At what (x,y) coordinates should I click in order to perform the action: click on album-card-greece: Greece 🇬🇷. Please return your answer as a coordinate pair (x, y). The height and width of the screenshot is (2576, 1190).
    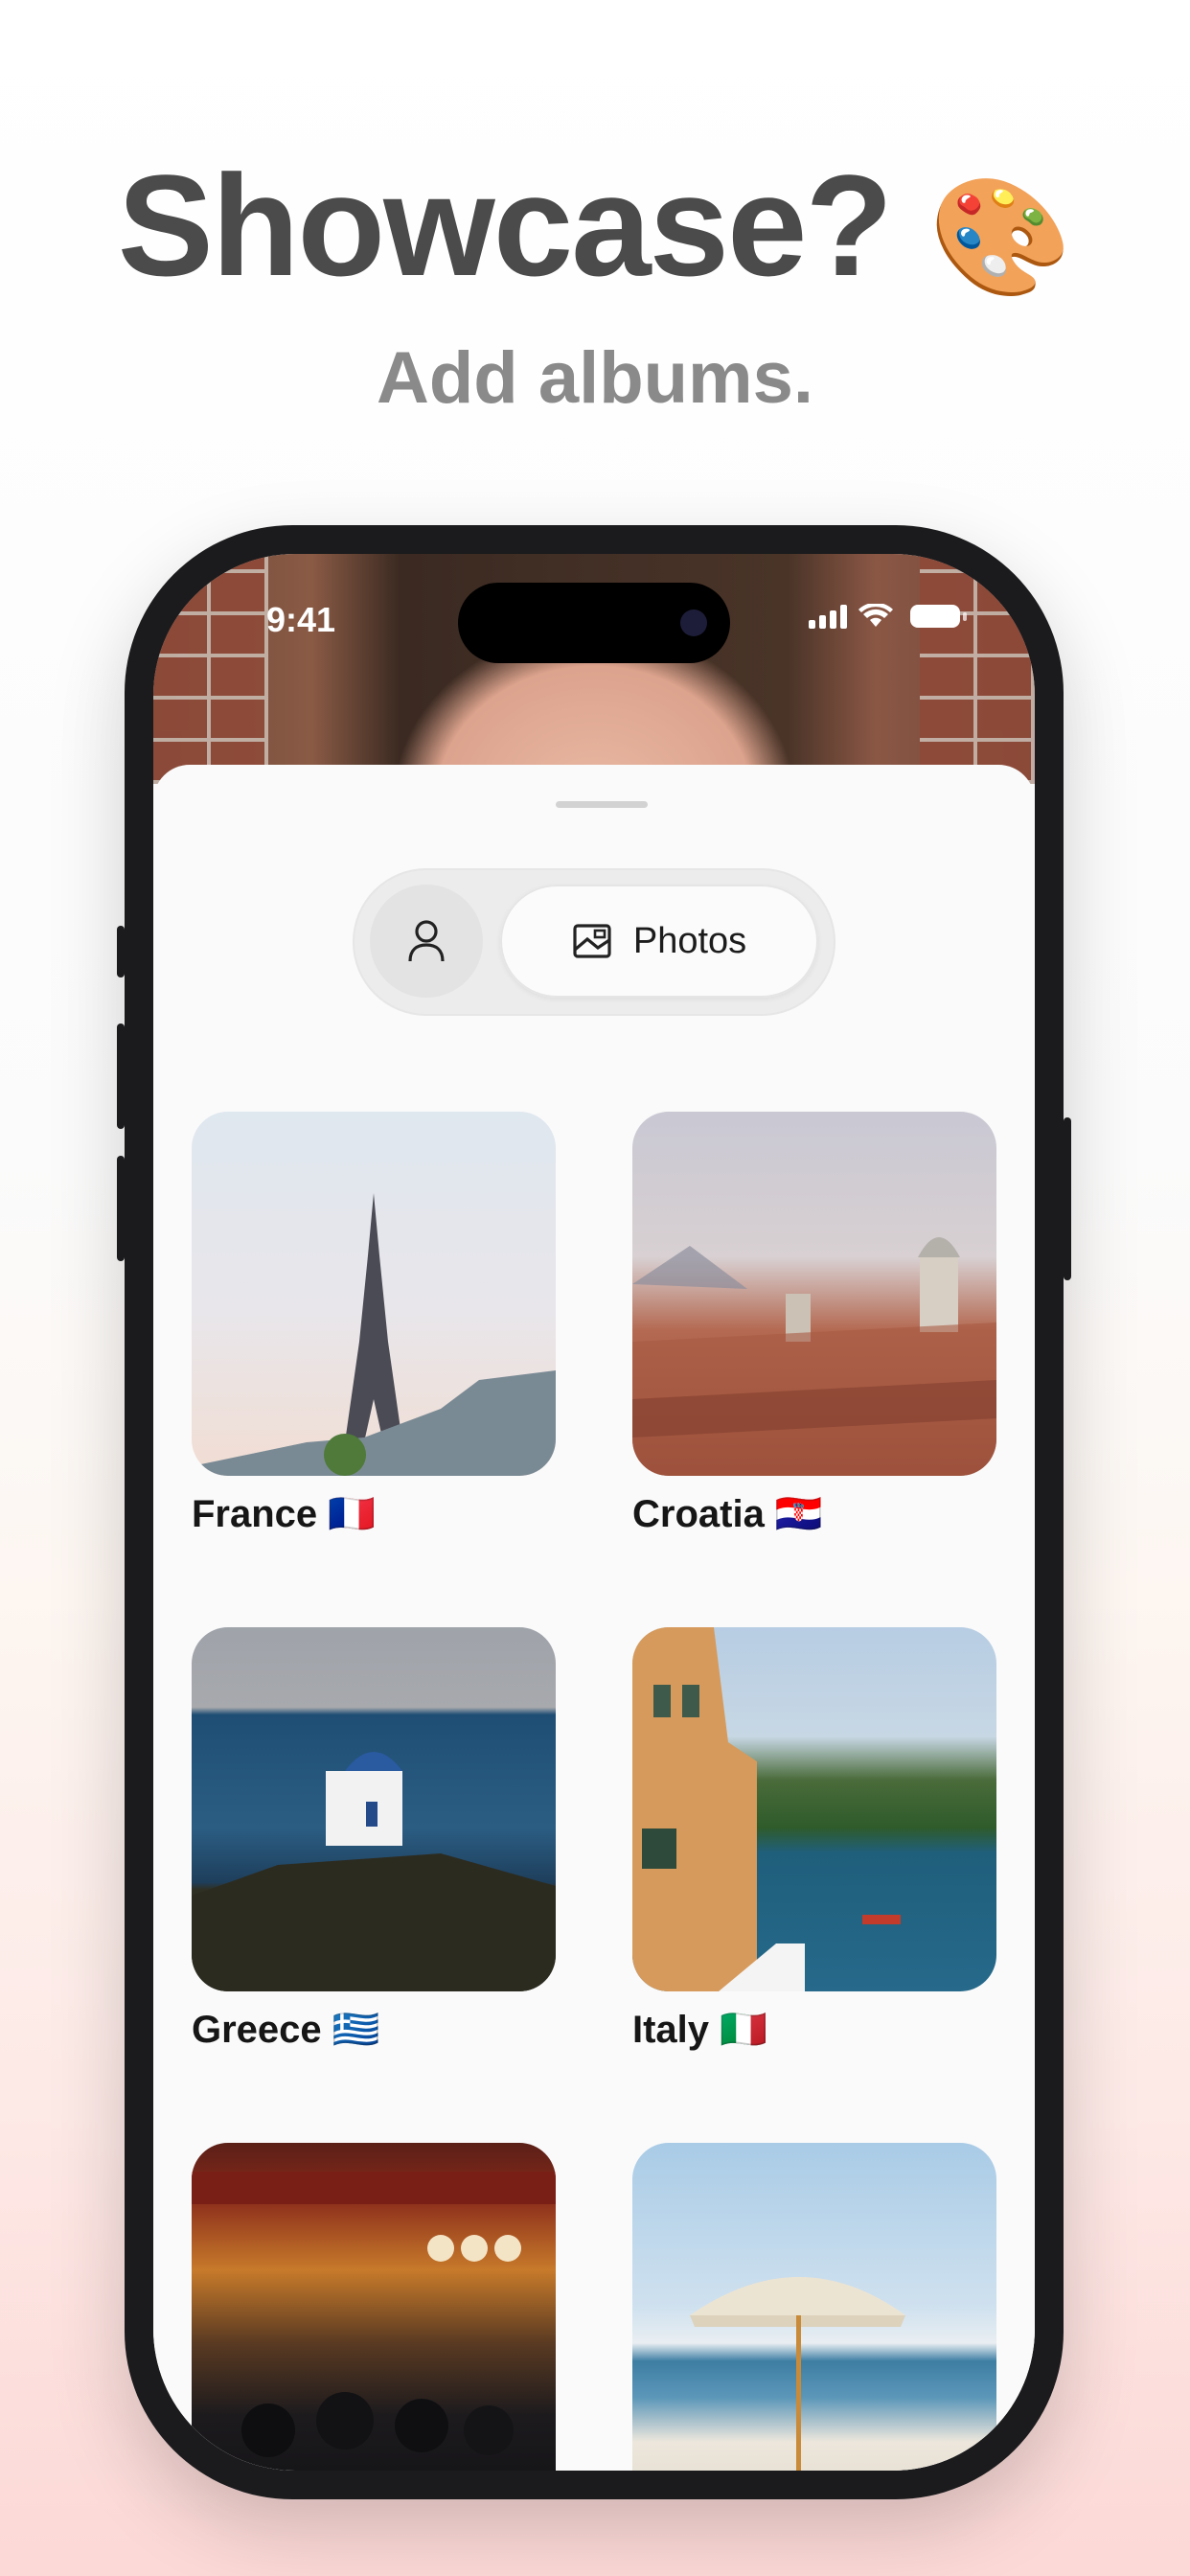
    Looking at the image, I should click on (374, 1839).